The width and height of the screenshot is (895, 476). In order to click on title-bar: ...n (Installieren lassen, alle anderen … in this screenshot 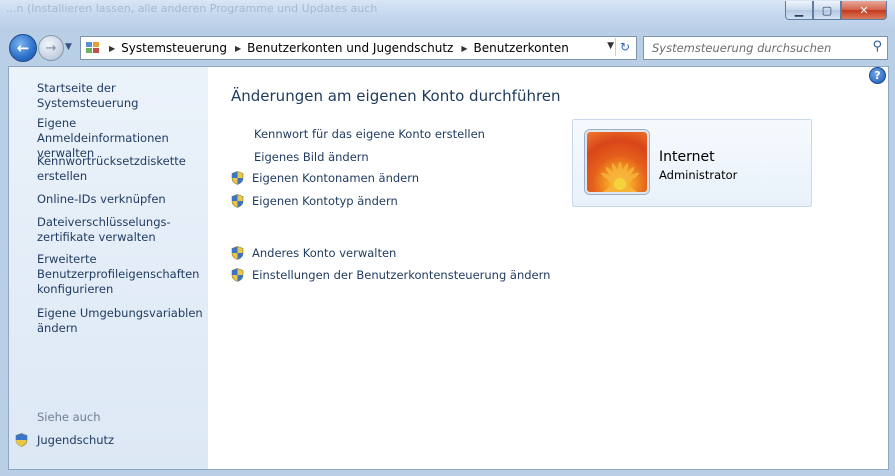, I will do `click(447, 16)`.